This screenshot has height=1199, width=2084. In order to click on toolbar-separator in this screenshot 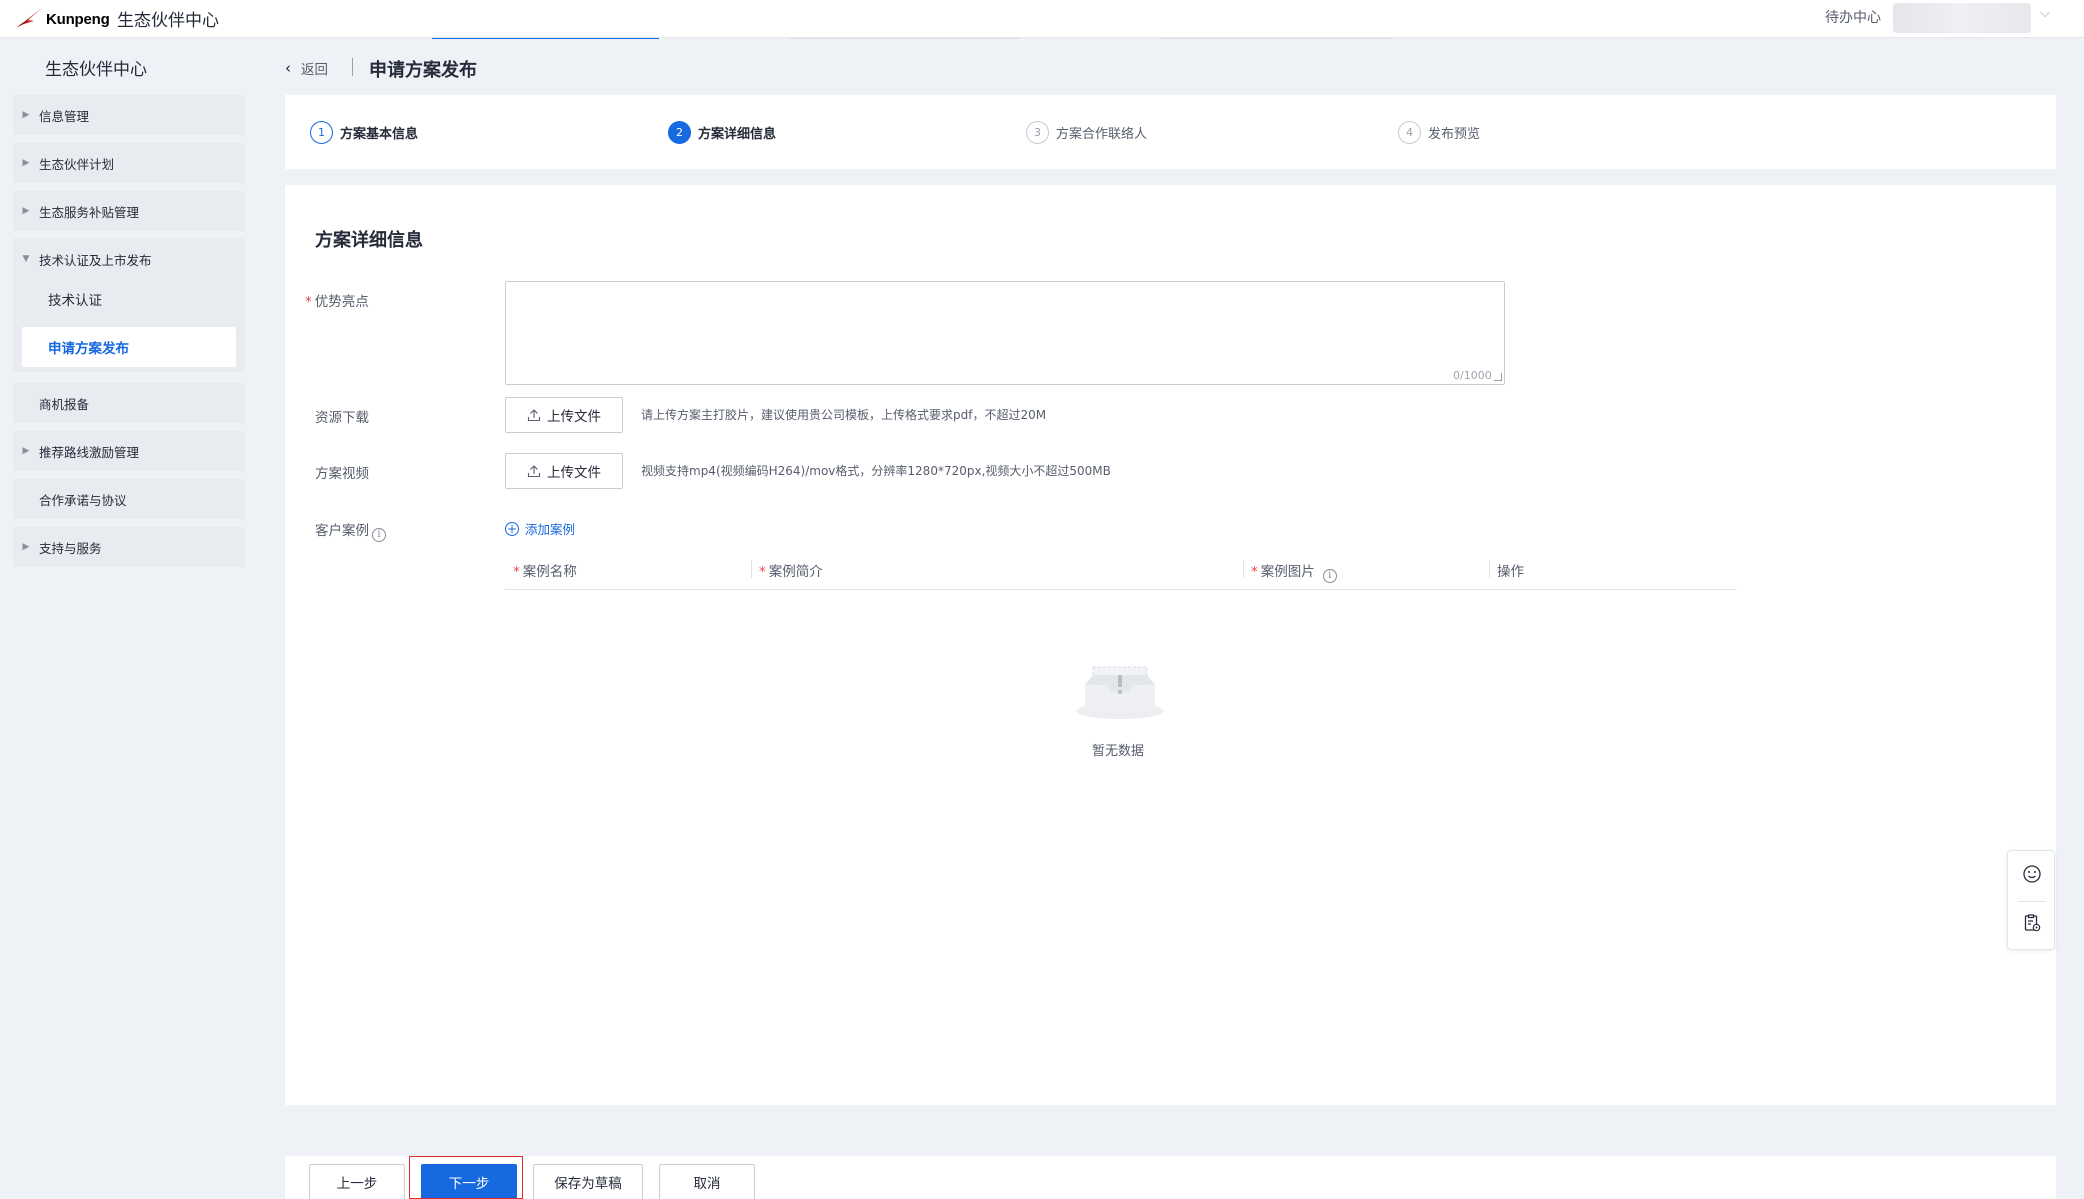, I will do `click(2032, 901)`.